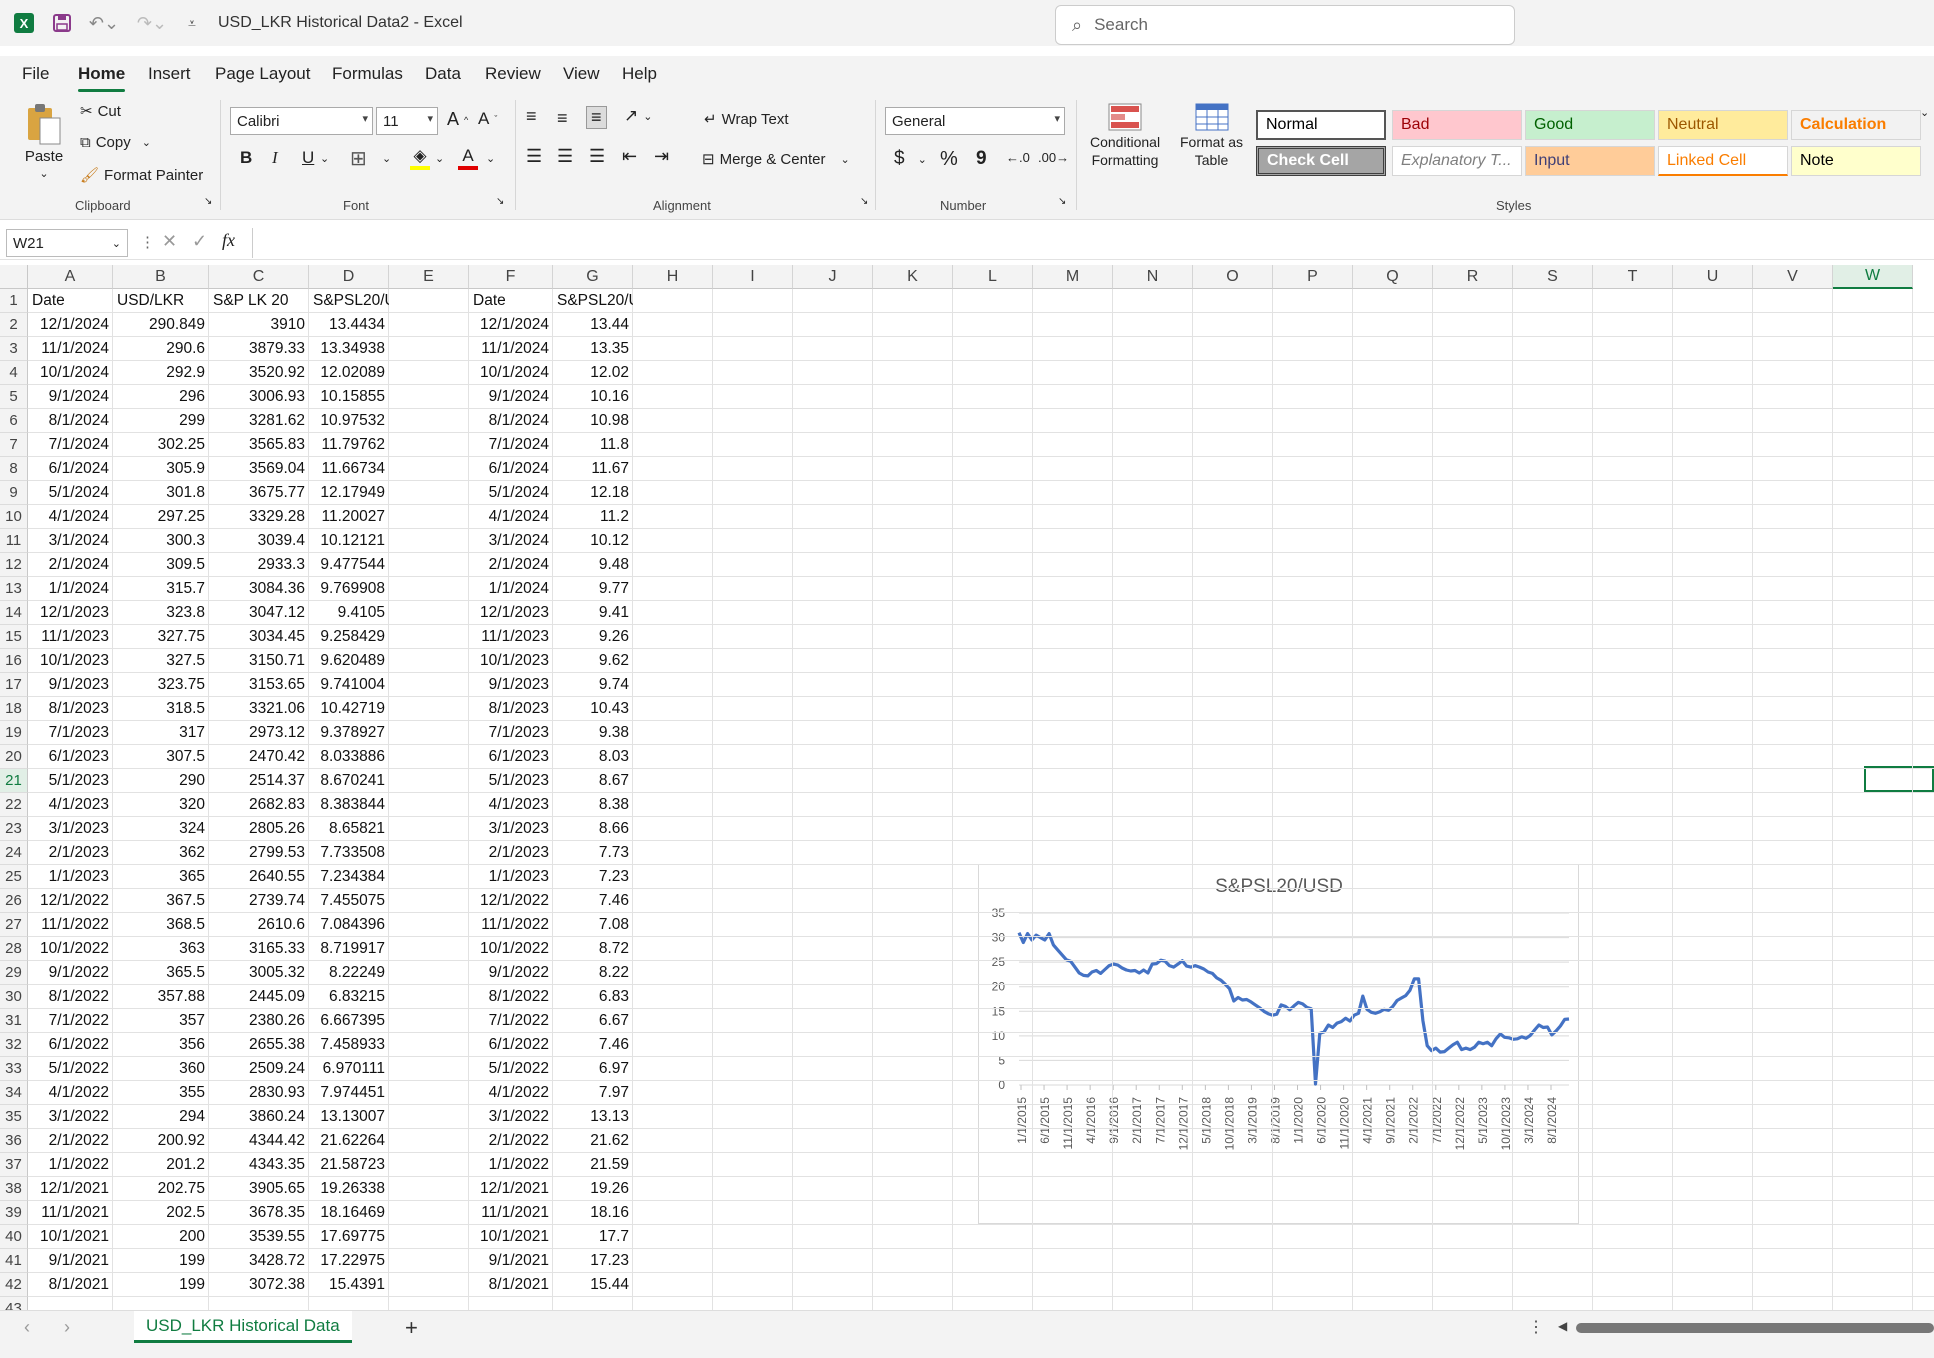  I want to click on cell-d20: 8.033886, so click(349, 757).